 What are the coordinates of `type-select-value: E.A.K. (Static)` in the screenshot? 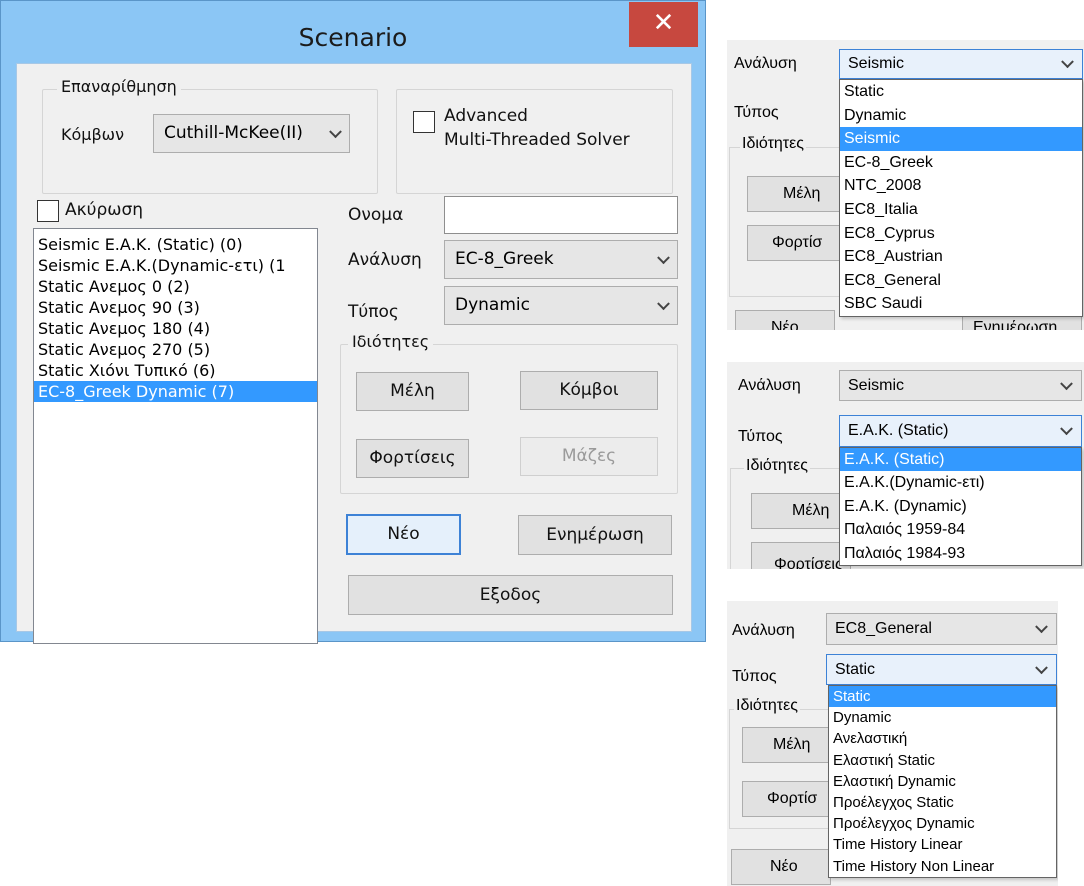 It's located at (898, 430).